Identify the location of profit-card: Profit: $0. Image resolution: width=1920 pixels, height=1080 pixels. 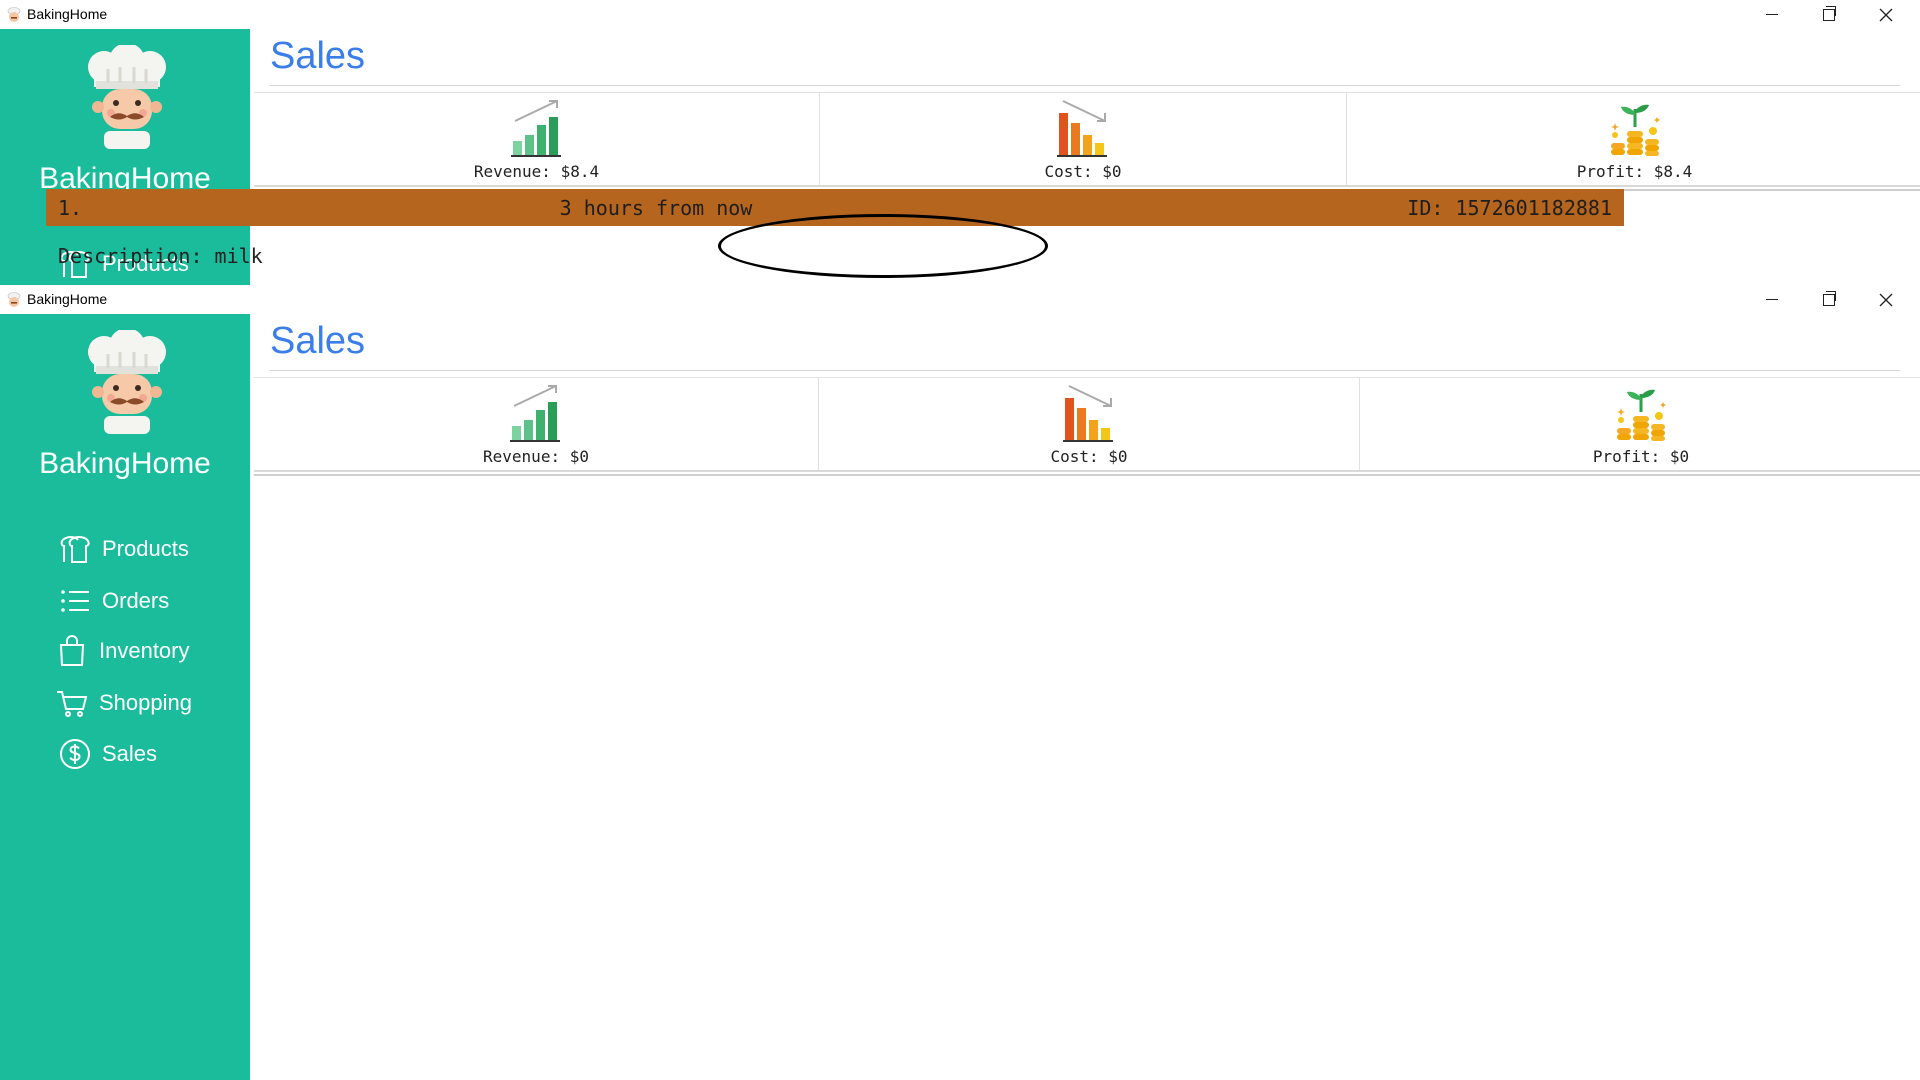
(1640, 424).